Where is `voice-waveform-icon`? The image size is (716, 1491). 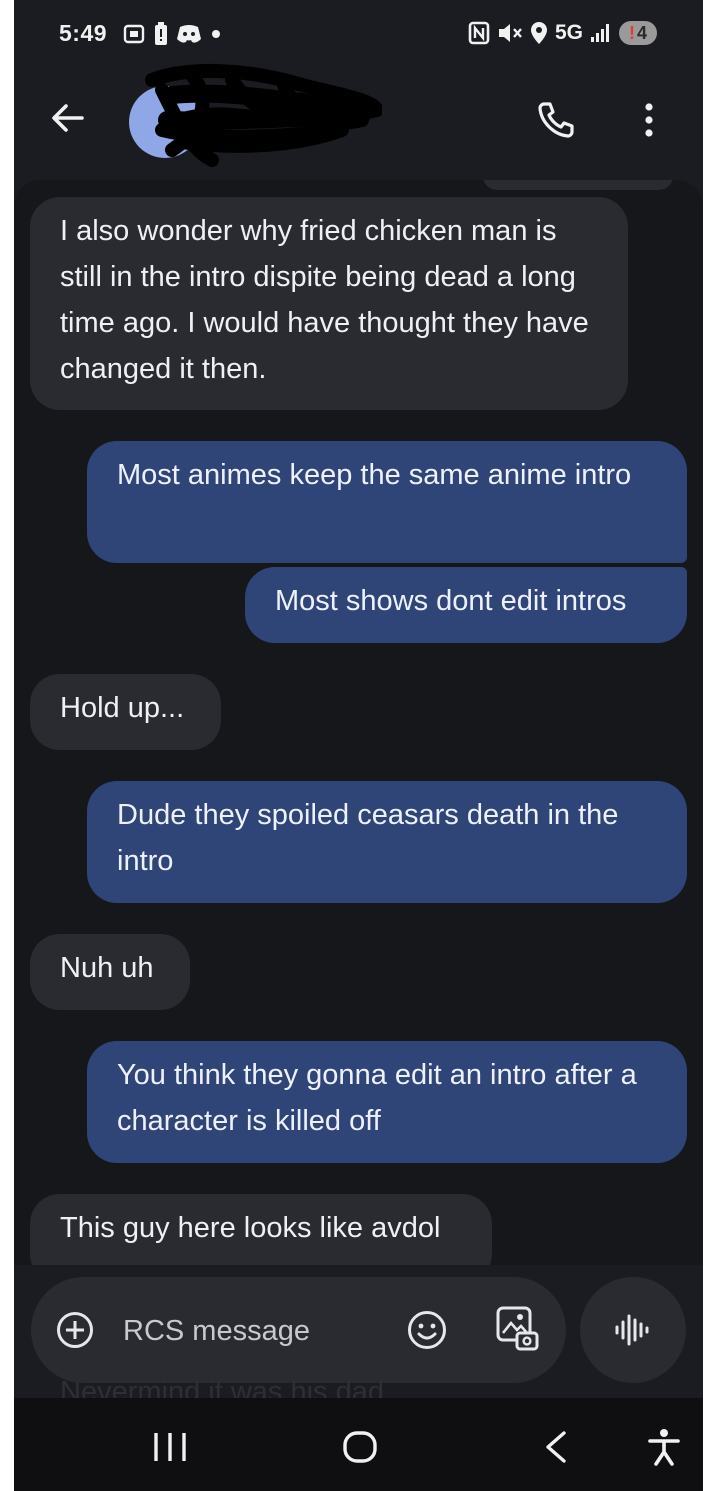 voice-waveform-icon is located at coordinates (632, 1330).